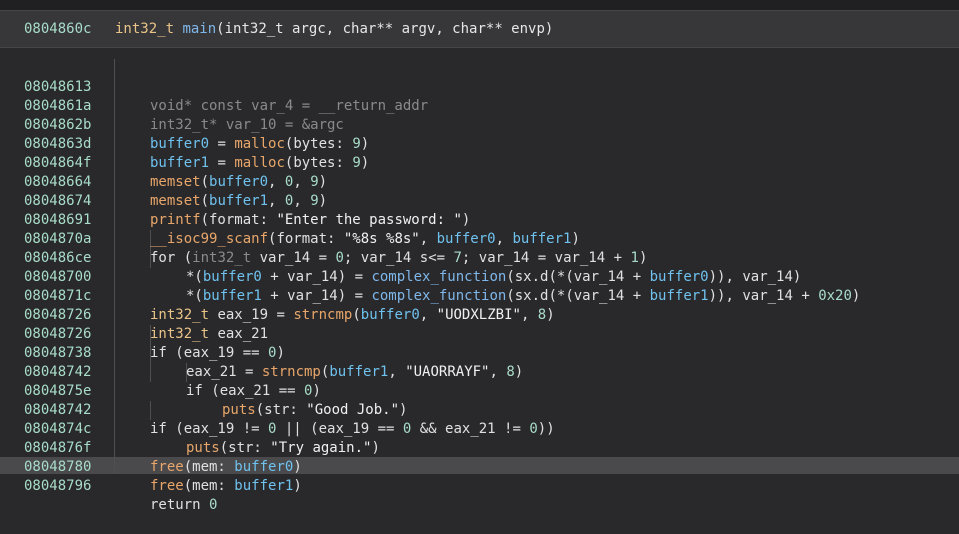 This screenshot has height=534, width=959. Describe the element at coordinates (479, 5) in the screenshot. I see `top-edge` at that location.